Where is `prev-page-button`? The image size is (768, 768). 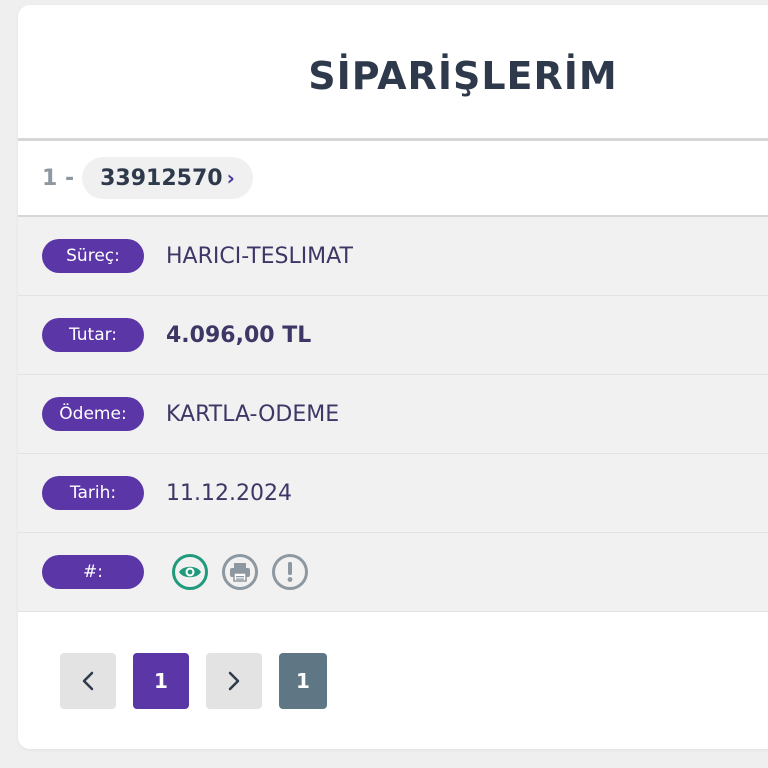
prev-page-button is located at coordinates (88, 681).